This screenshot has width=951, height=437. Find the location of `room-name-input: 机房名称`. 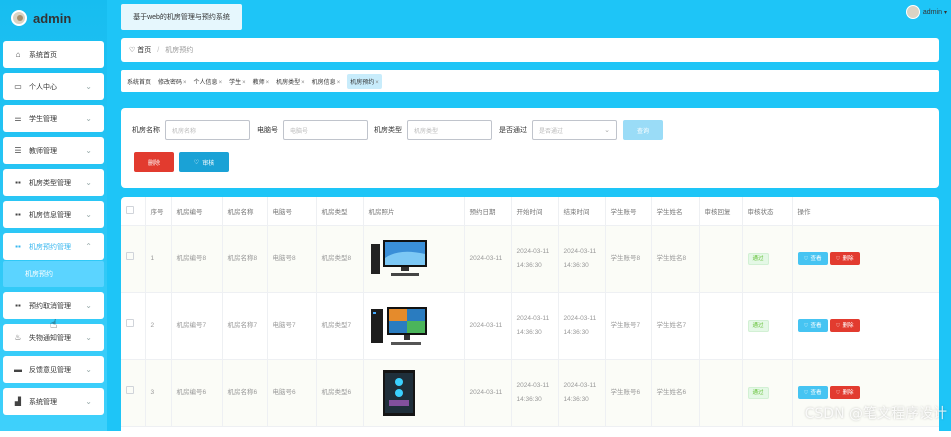

room-name-input: 机房名称 is located at coordinates (207, 130).